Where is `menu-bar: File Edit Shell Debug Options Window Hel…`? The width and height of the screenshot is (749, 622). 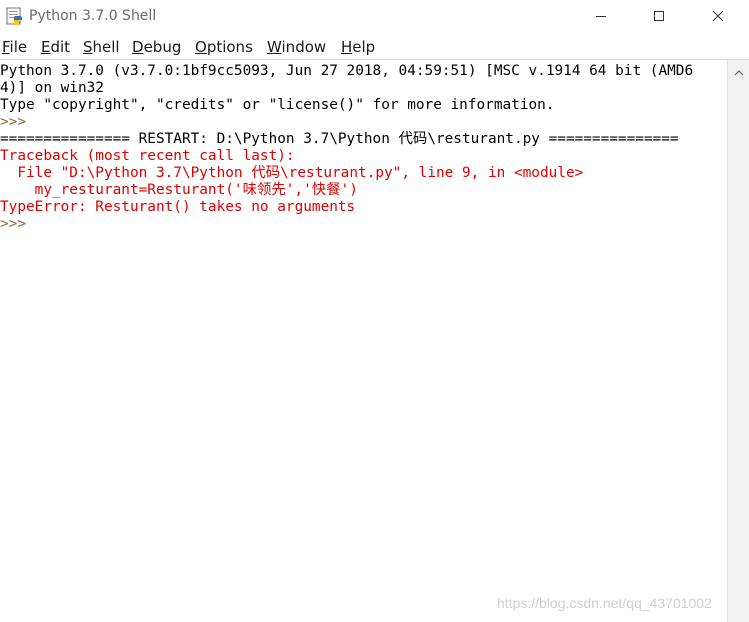
menu-bar: File Edit Shell Debug Options Window Hel… is located at coordinates (374, 47).